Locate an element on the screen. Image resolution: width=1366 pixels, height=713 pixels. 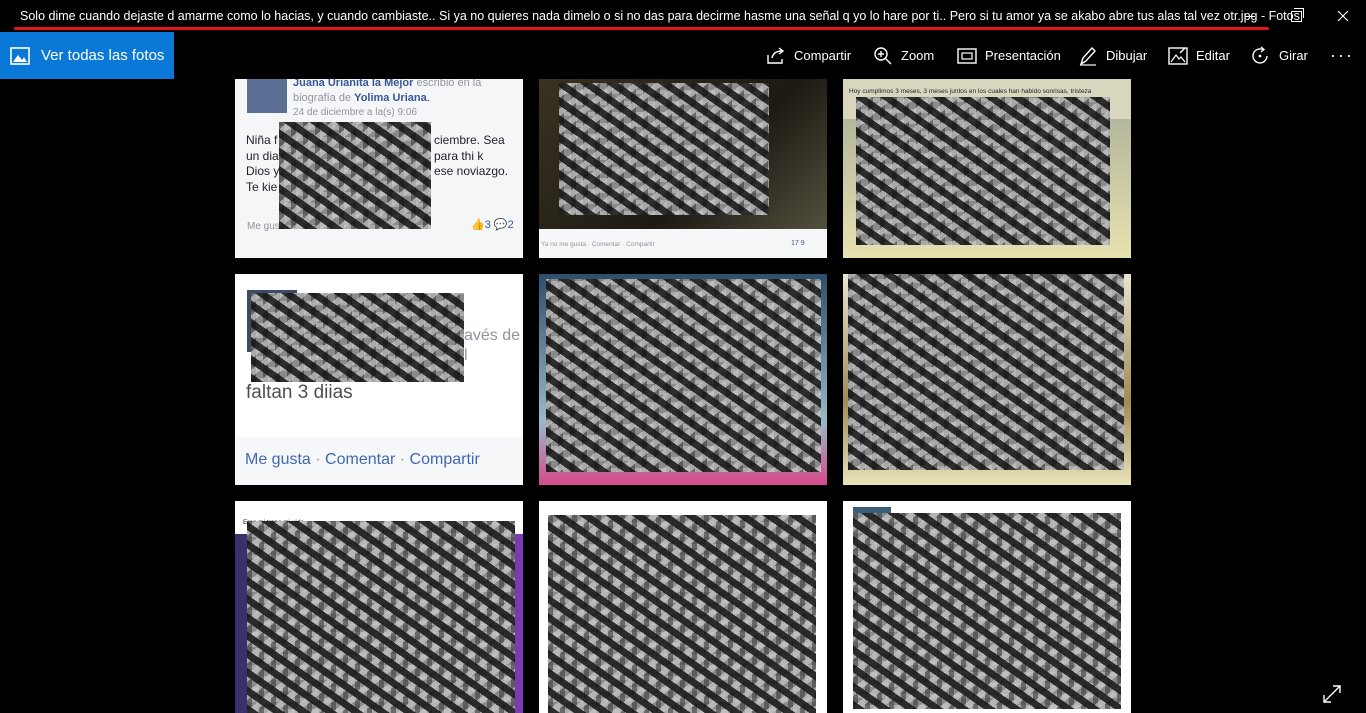
post-line-2: un dia is located at coordinates (262, 155).